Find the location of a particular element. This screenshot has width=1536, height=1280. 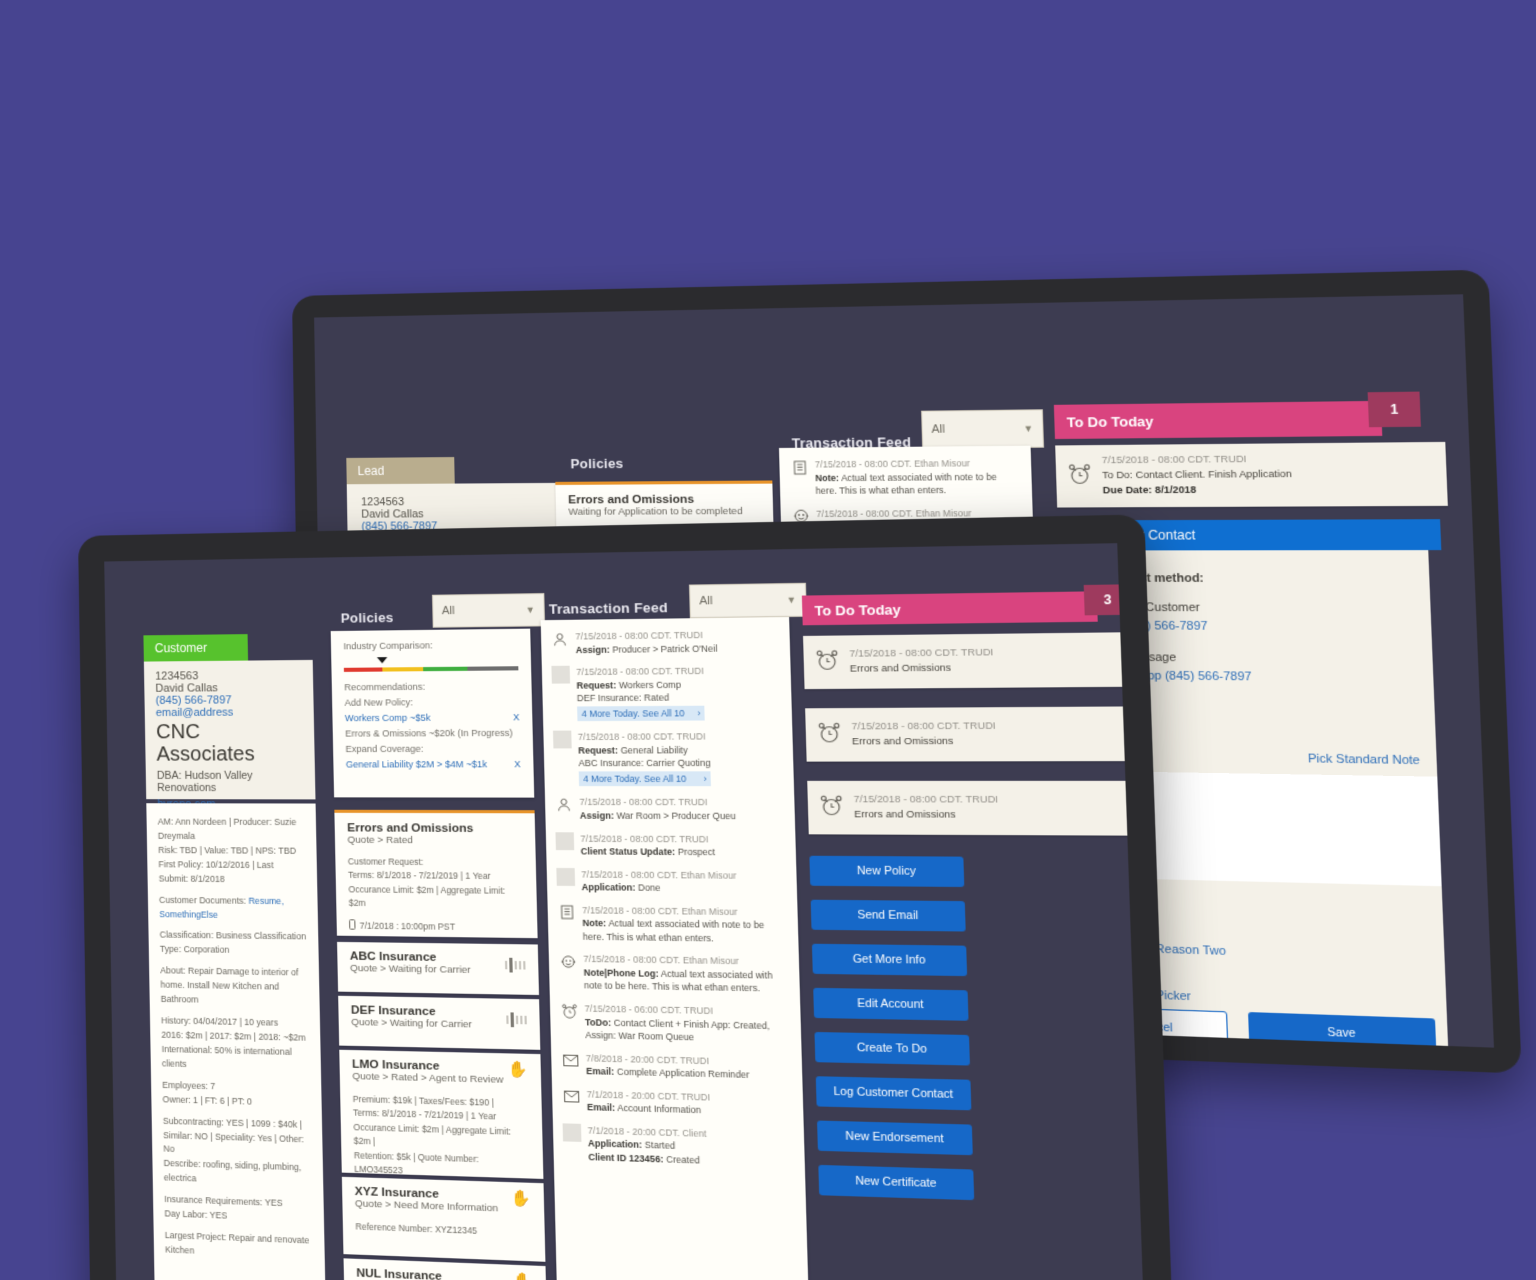

action-button-get-more-info: Get More Info is located at coordinates (889, 960).